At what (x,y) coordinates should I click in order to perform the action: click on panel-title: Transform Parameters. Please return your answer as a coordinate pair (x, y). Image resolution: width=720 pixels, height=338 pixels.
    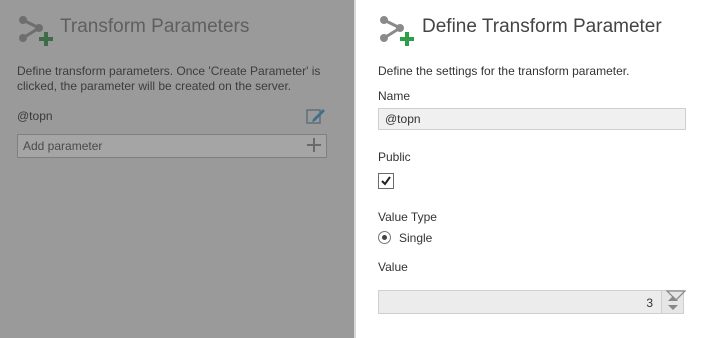
    Looking at the image, I should click on (155, 26).